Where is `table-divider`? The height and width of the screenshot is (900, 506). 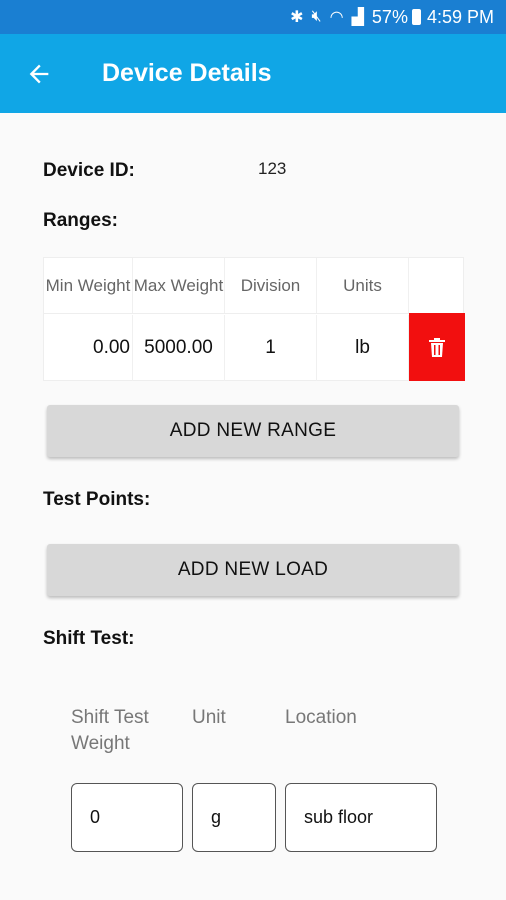 table-divider is located at coordinates (226, 313).